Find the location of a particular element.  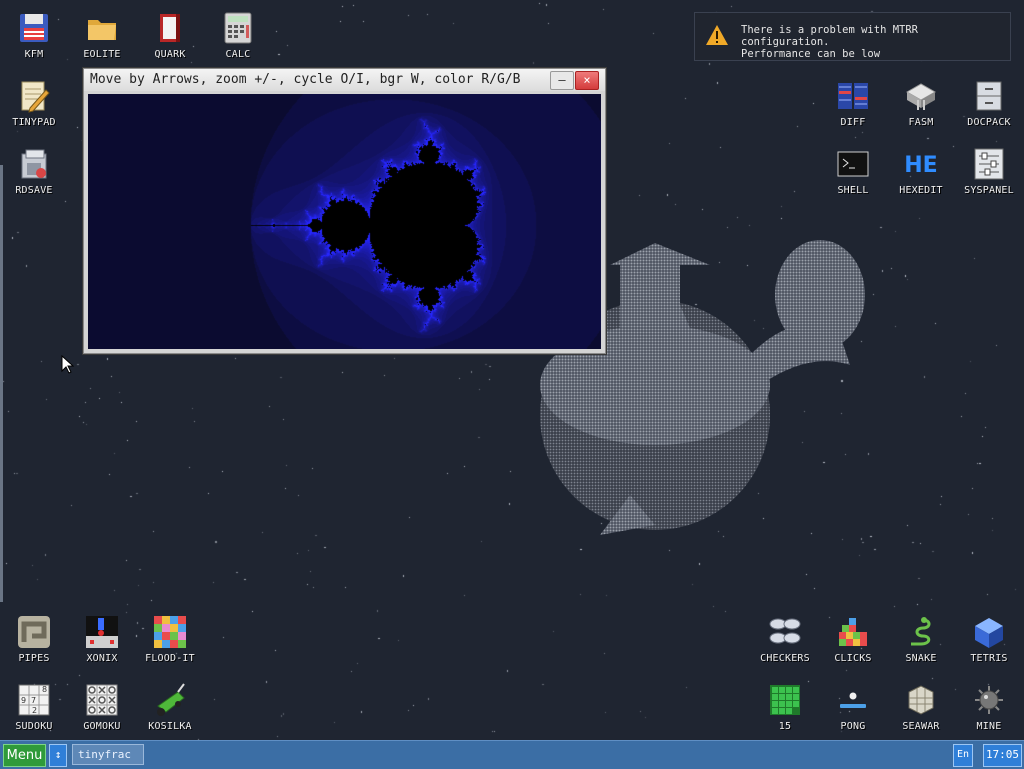

desktop-icon-calc: CALC is located at coordinates (238, 34).